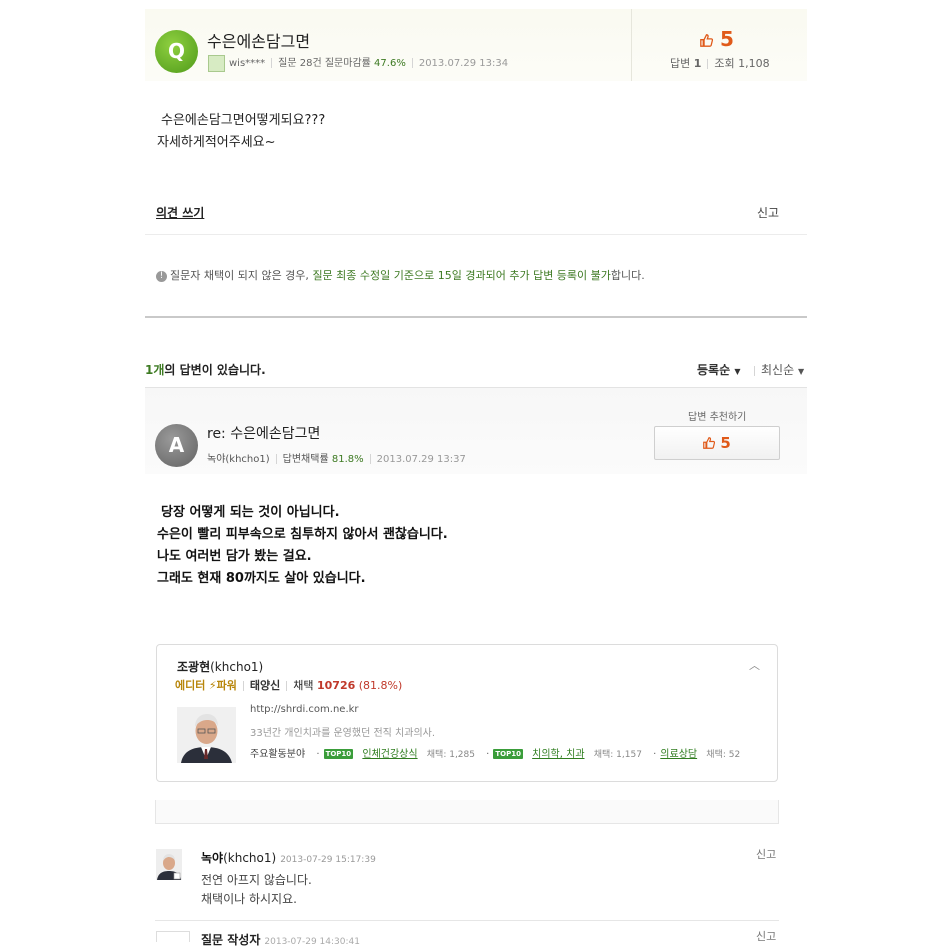 The image size is (940, 948). What do you see at coordinates (212, 858) in the screenshot?
I see `comment-author-name: 녹야` at bounding box center [212, 858].